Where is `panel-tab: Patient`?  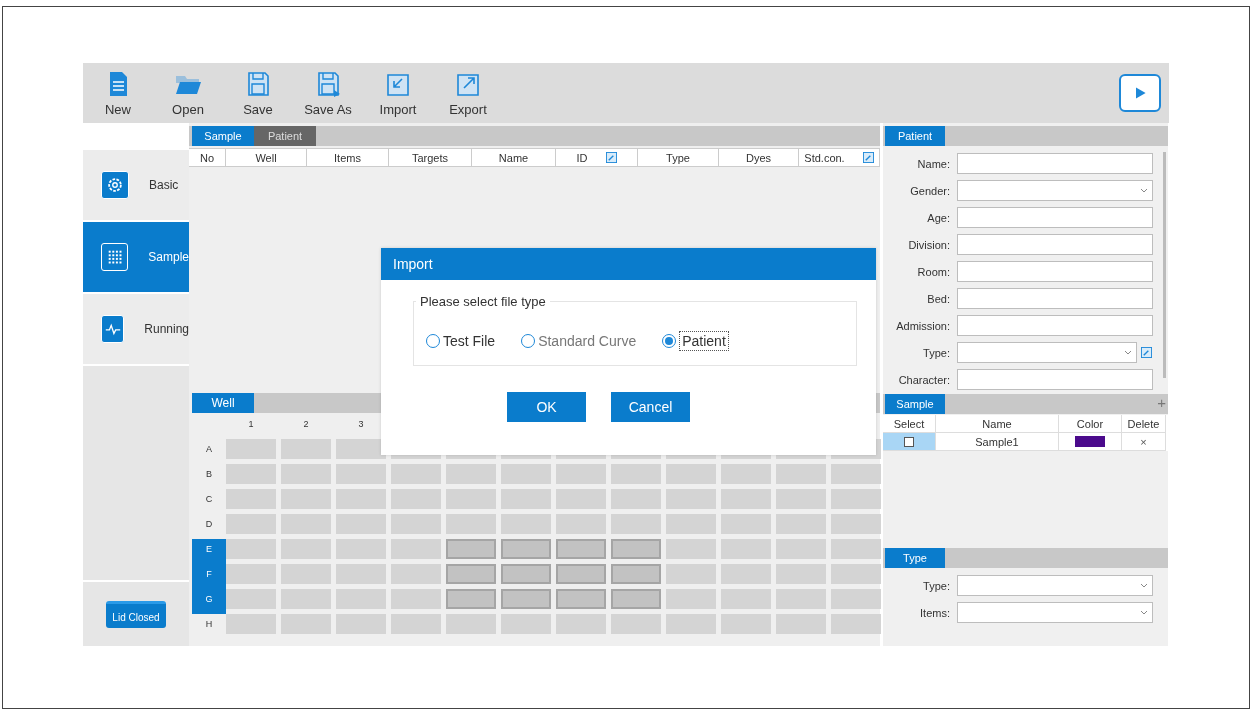 panel-tab: Patient is located at coordinates (915, 136).